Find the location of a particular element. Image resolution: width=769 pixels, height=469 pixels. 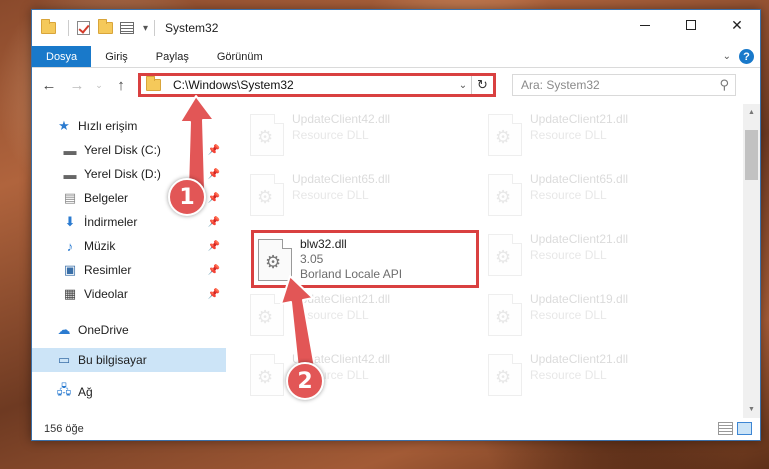

minimize-button is located at coordinates (645, 25).